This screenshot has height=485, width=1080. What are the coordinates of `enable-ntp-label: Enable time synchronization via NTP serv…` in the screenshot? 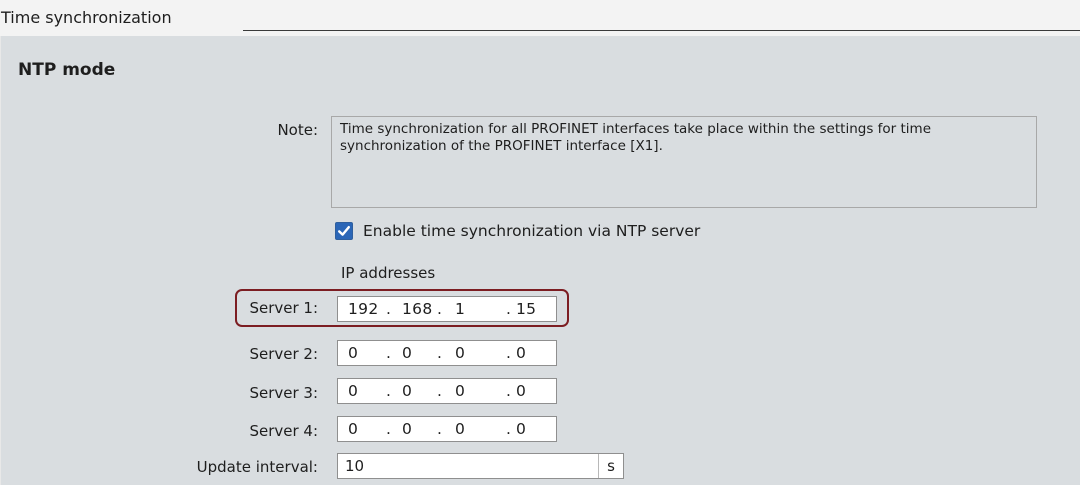 It's located at (531, 231).